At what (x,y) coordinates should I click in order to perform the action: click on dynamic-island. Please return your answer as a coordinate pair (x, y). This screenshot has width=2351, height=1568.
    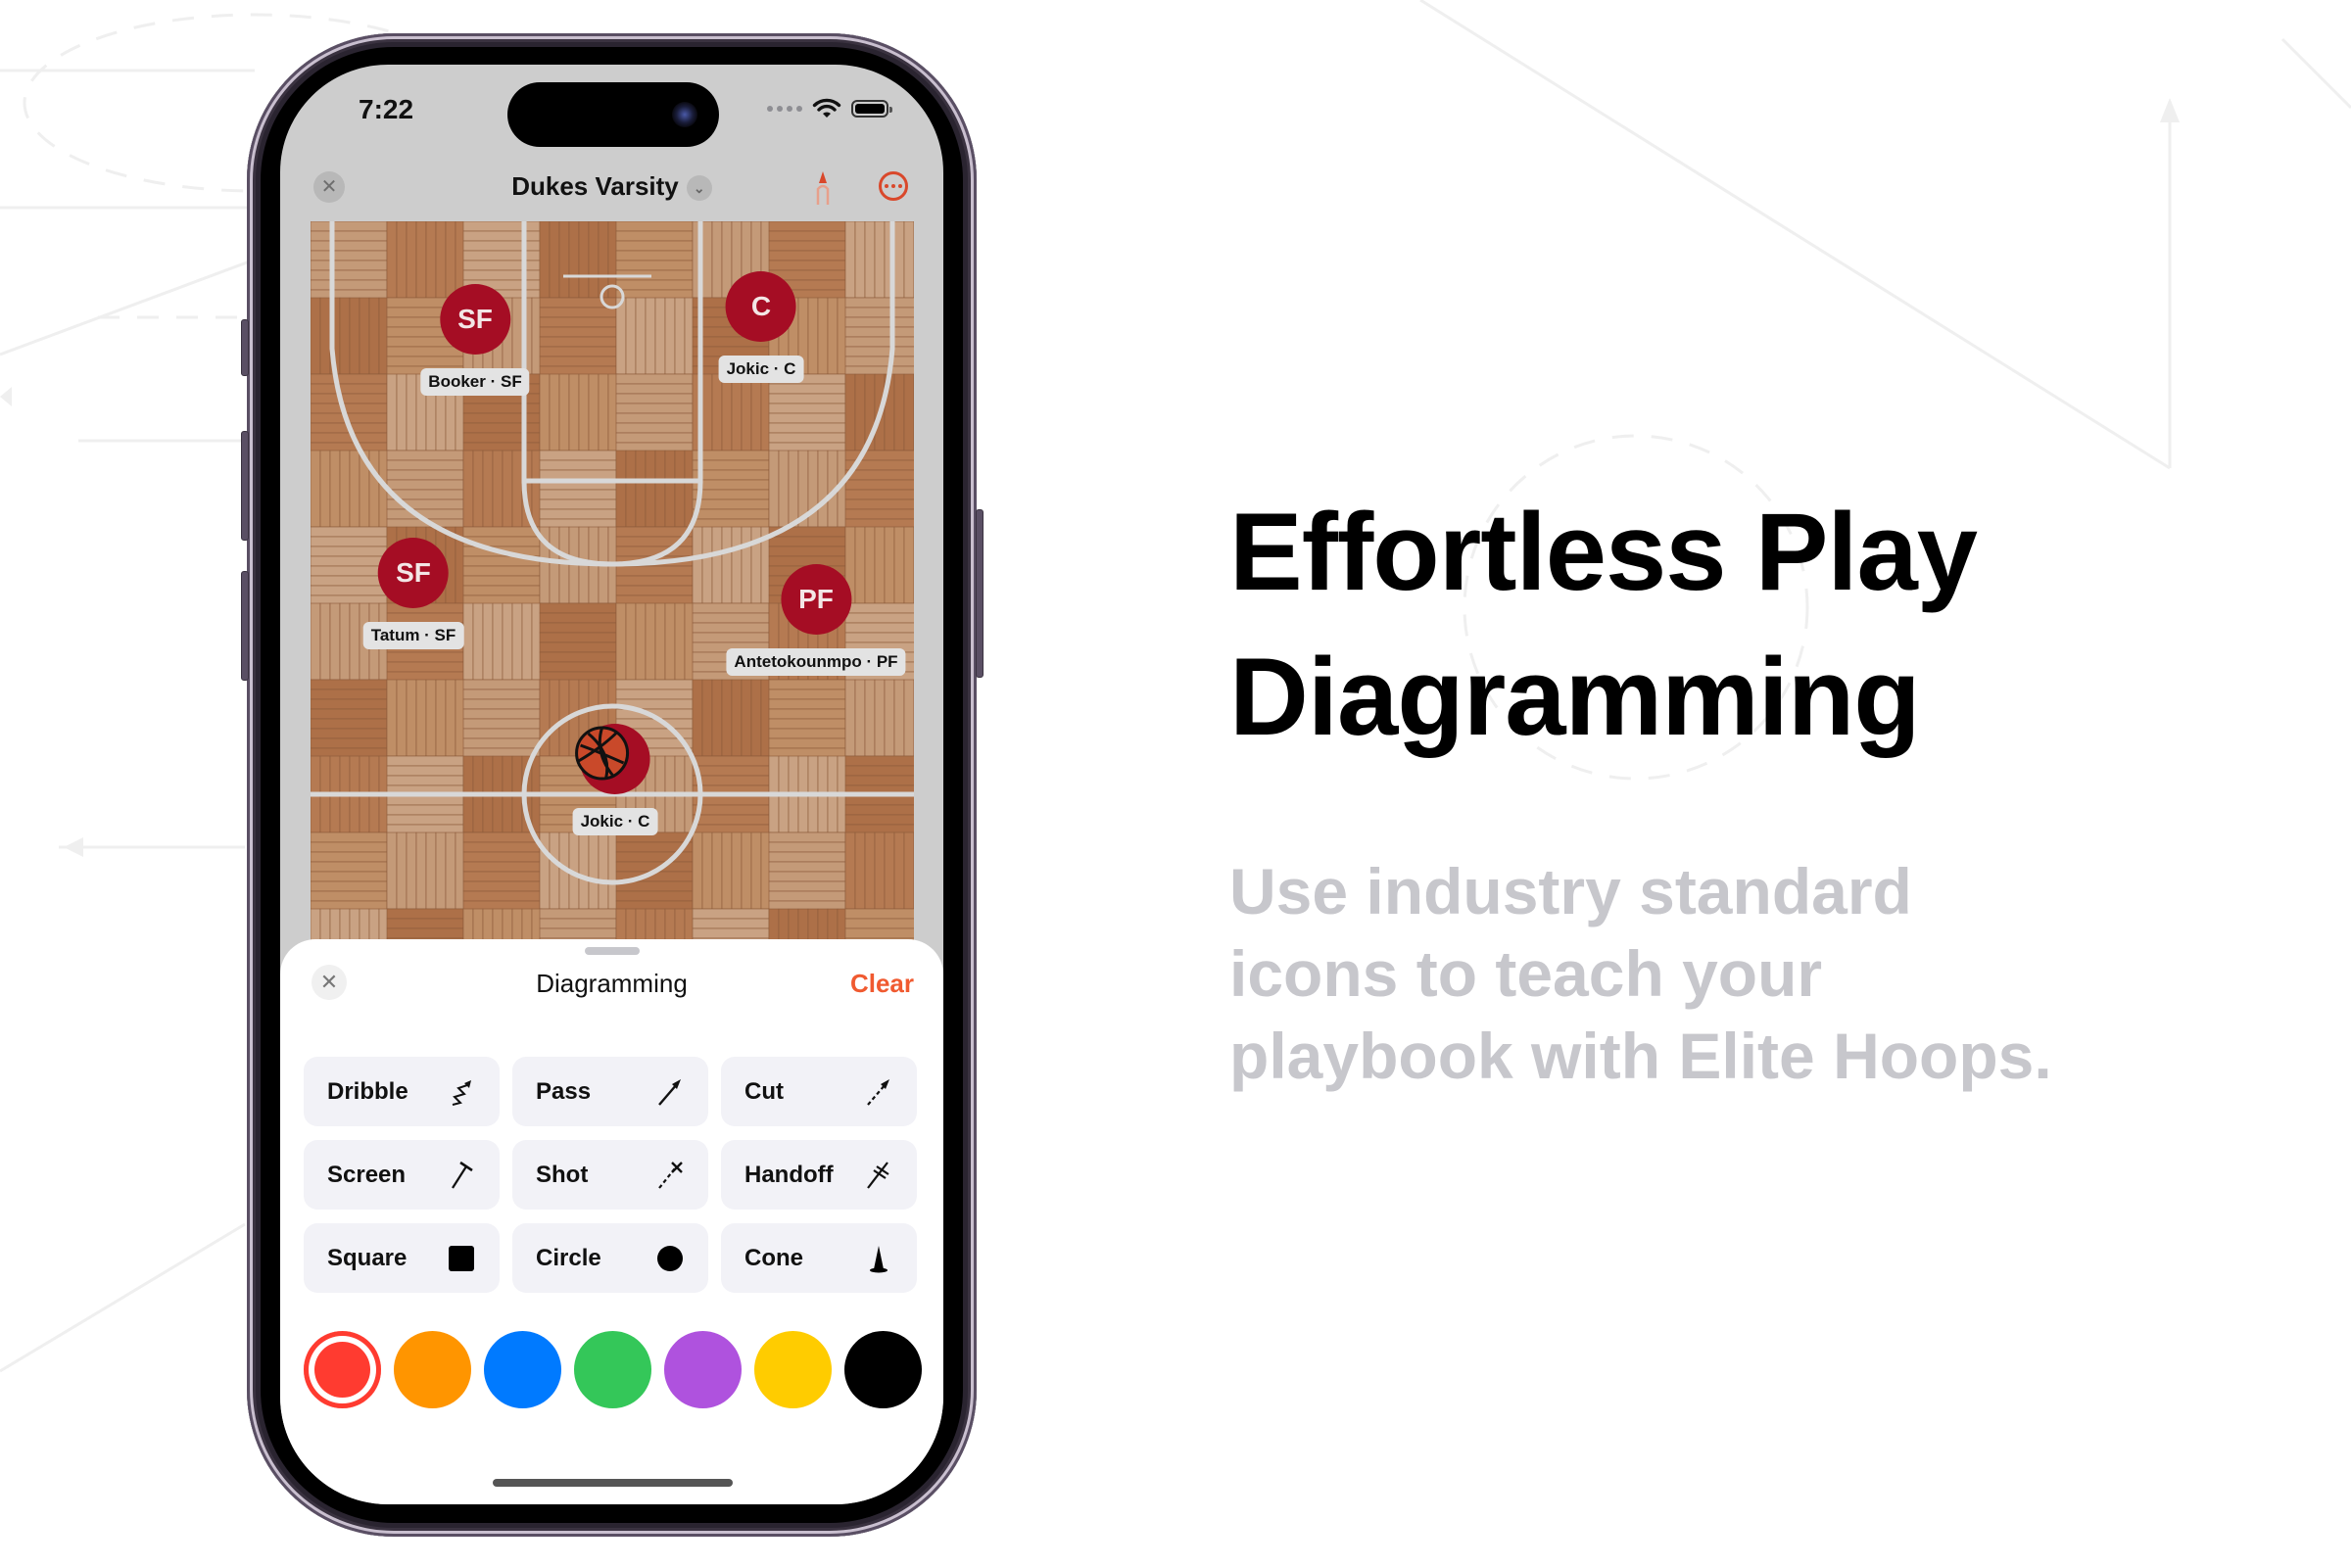
    Looking at the image, I should click on (613, 114).